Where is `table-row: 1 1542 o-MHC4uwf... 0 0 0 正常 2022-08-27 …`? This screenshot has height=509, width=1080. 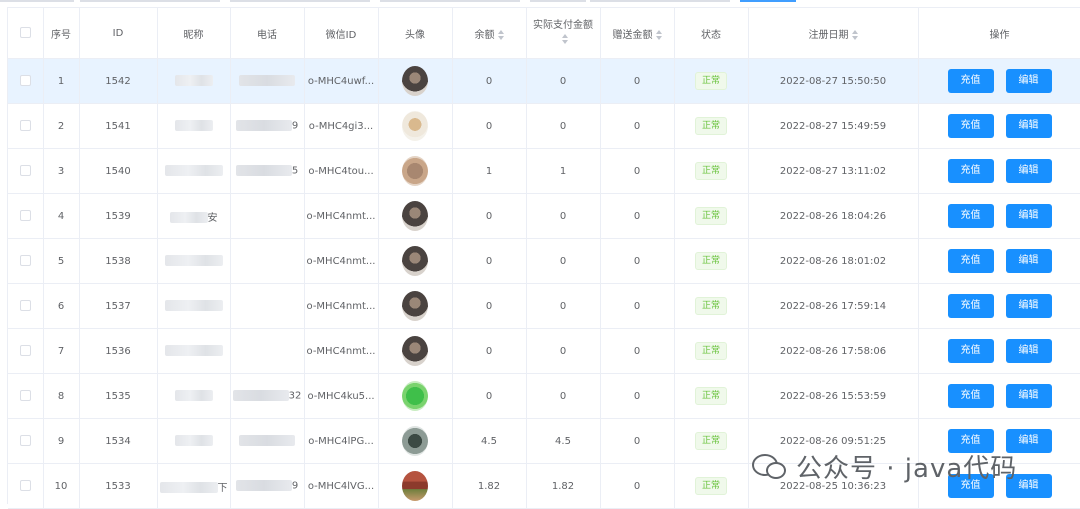
table-row: 1 1542 o-MHC4uwf... 0 0 0 正常 2022-08-27 … is located at coordinates (544, 81).